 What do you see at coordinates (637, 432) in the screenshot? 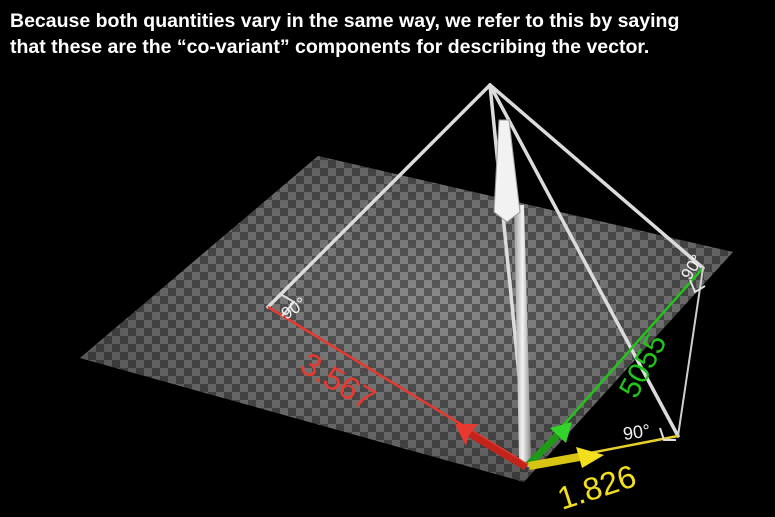
I see `angle-label-yellow: 90°` at bounding box center [637, 432].